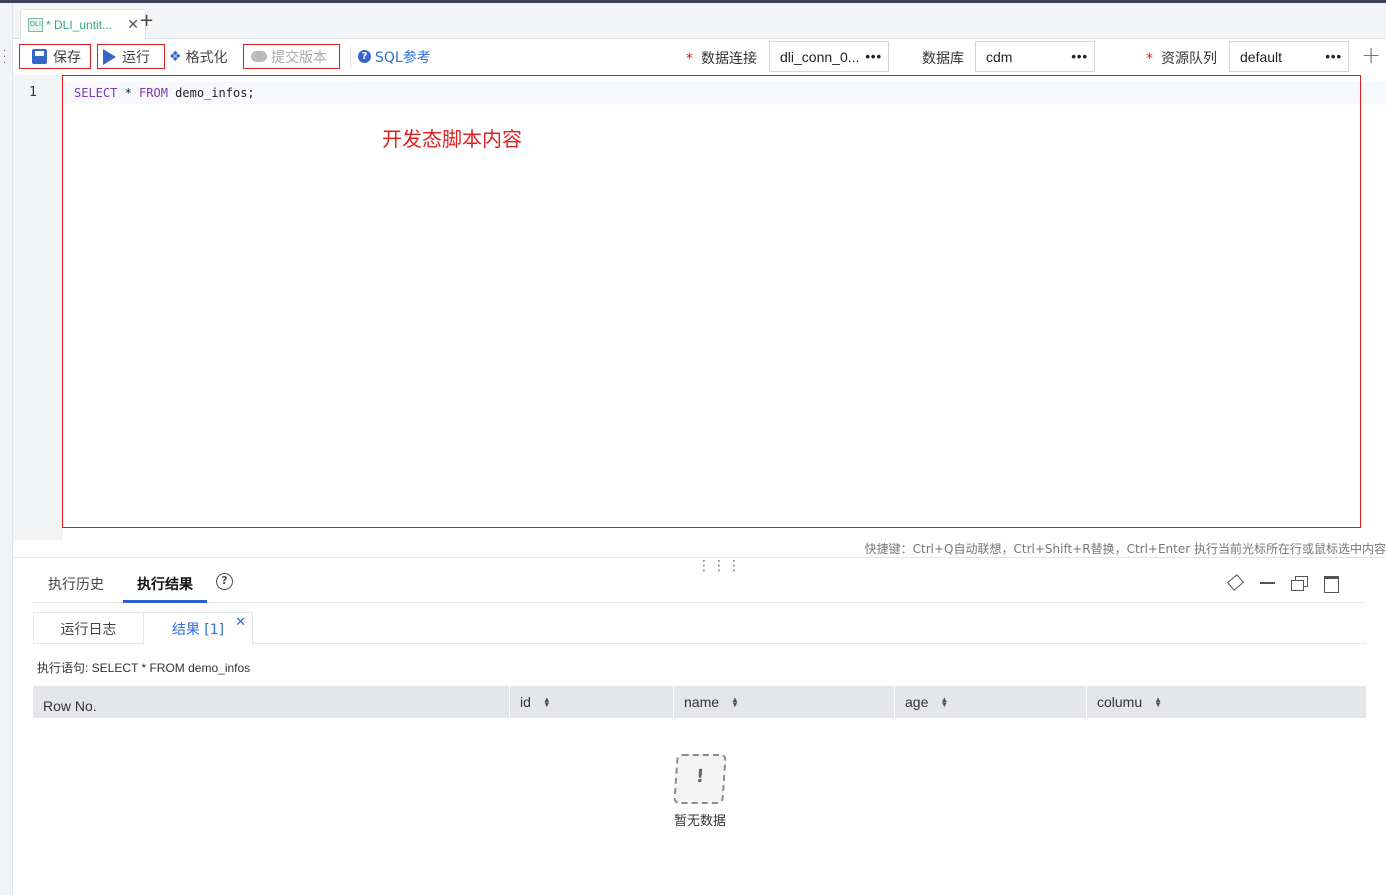  Describe the element at coordinates (259, 56) in the screenshot. I see `cloud-upload-icon` at that location.